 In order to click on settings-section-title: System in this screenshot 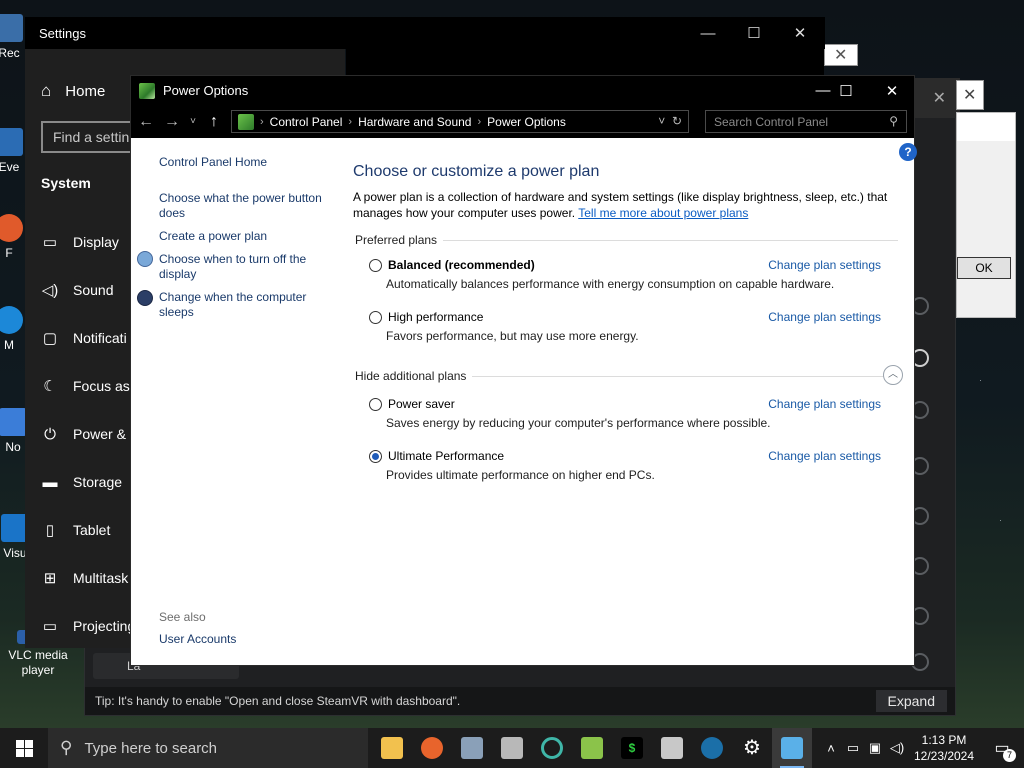, I will do `click(66, 183)`.